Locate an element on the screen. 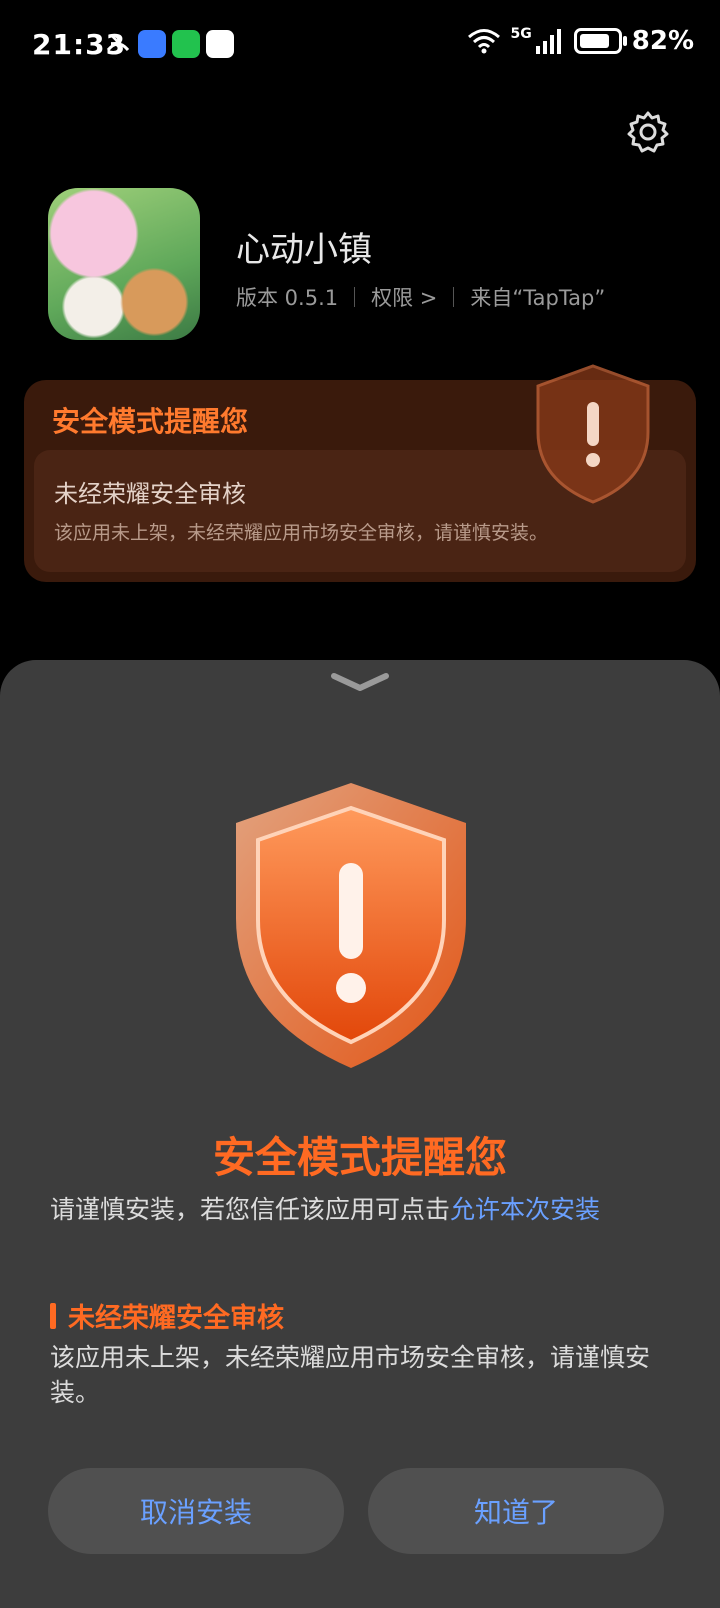 Image resolution: width=720 pixels, height=1608 pixels. chevron-down-icon is located at coordinates (360, 682).